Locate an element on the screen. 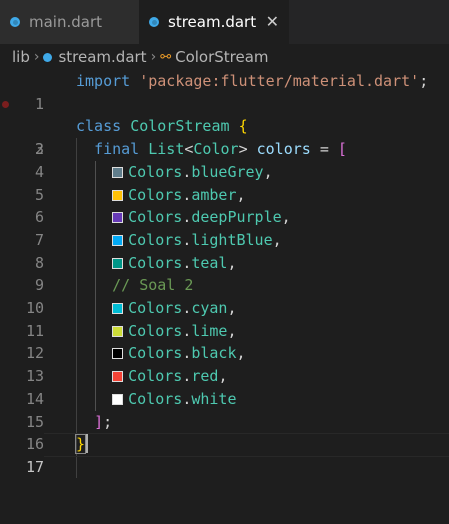 This screenshot has height=524, width=449. color-member: red is located at coordinates (205, 376).